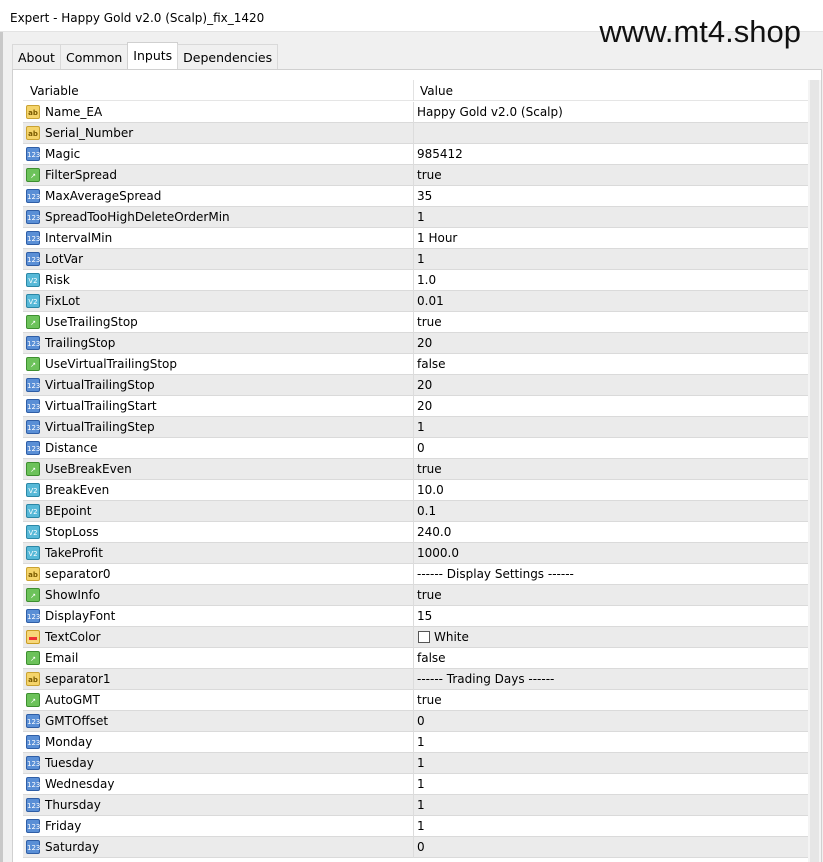 Image resolution: width=823 pixels, height=862 pixels. What do you see at coordinates (430, 490) in the screenshot?
I see `variable-value: 10.0` at bounding box center [430, 490].